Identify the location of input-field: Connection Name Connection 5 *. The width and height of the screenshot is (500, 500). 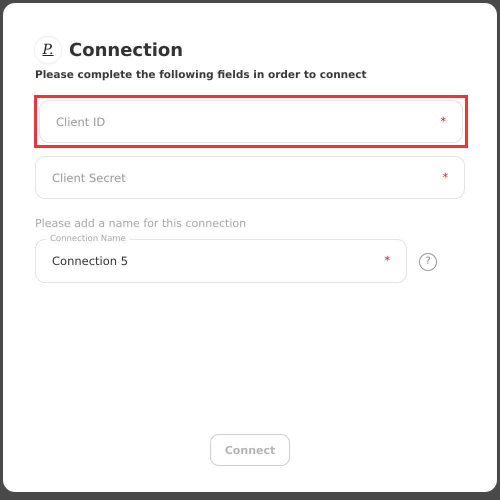
(221, 259).